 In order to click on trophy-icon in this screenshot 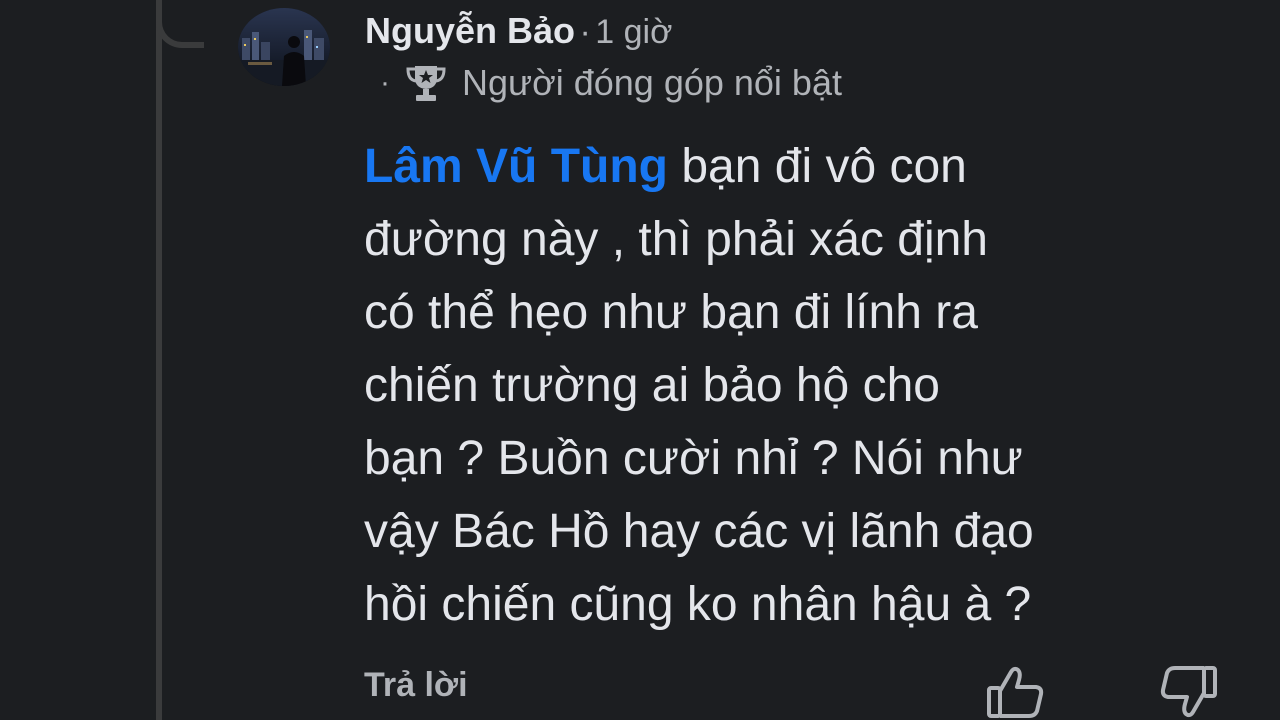, I will do `click(426, 83)`.